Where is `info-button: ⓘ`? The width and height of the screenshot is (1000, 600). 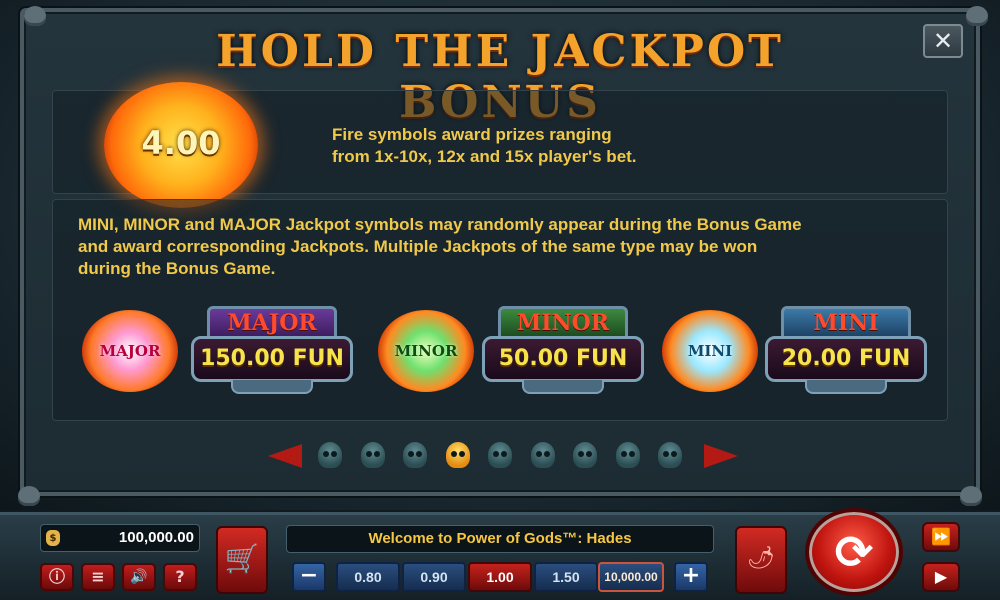
info-button: ⓘ is located at coordinates (57, 577).